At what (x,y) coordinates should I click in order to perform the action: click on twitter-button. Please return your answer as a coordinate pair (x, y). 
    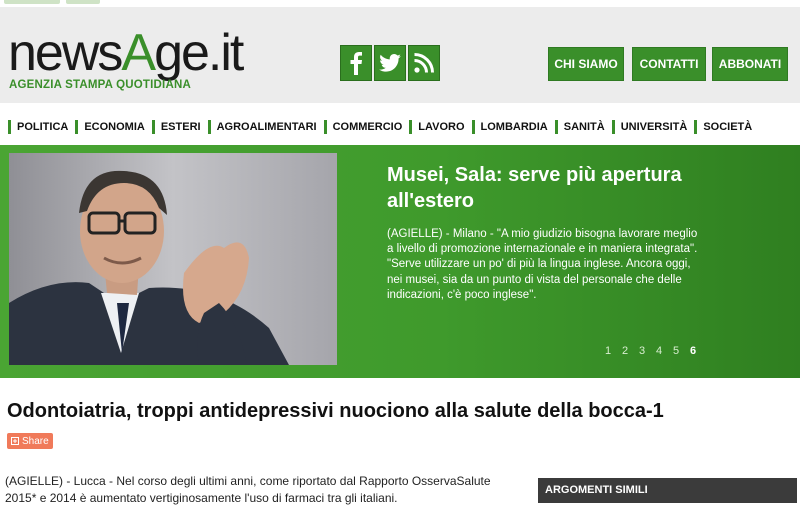
    Looking at the image, I should click on (390, 63).